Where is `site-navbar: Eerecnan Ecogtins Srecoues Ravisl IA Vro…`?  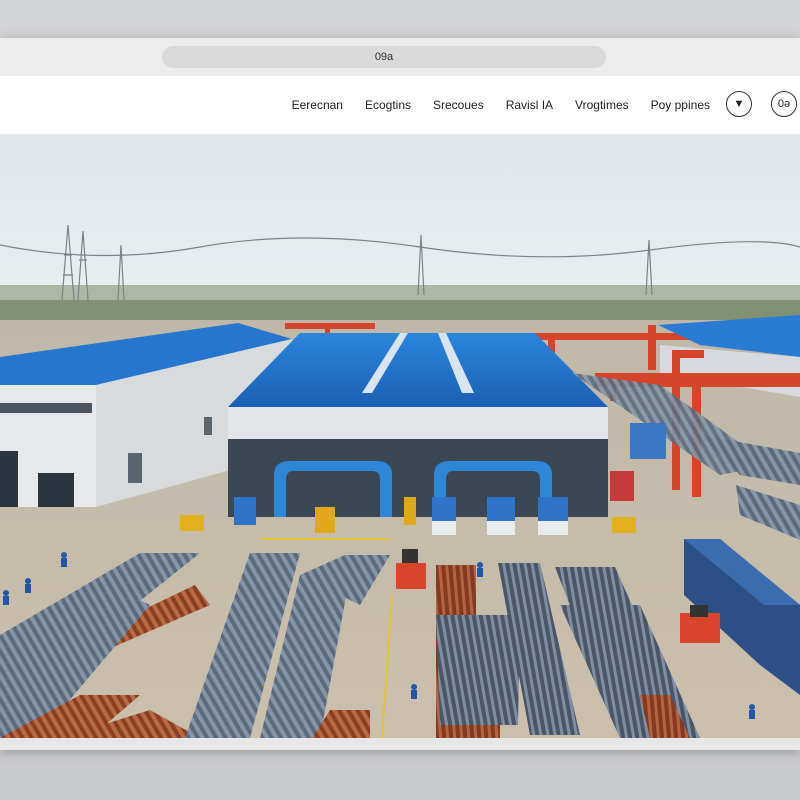 site-navbar: Eerecnan Ecogtins Srecoues Ravisl IA Vro… is located at coordinates (400, 105).